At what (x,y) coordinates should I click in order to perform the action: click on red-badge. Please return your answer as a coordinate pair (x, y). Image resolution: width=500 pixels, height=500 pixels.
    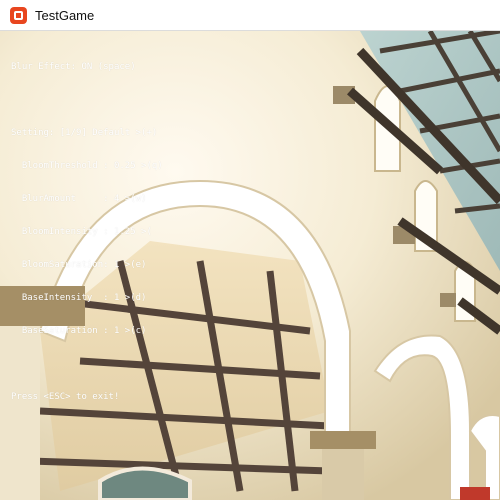
    Looking at the image, I should click on (475, 493).